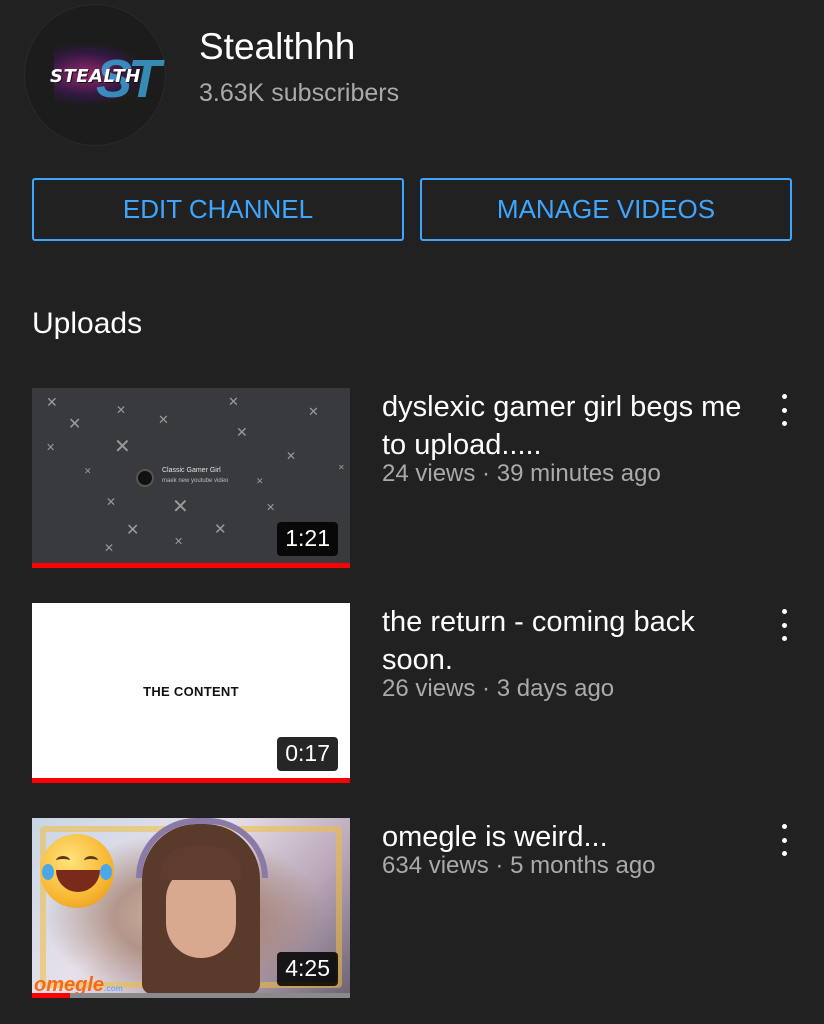 Image resolution: width=824 pixels, height=1024 pixels. Describe the element at coordinates (583, 865) in the screenshot. I see `video-age: 5 months ago` at that location.